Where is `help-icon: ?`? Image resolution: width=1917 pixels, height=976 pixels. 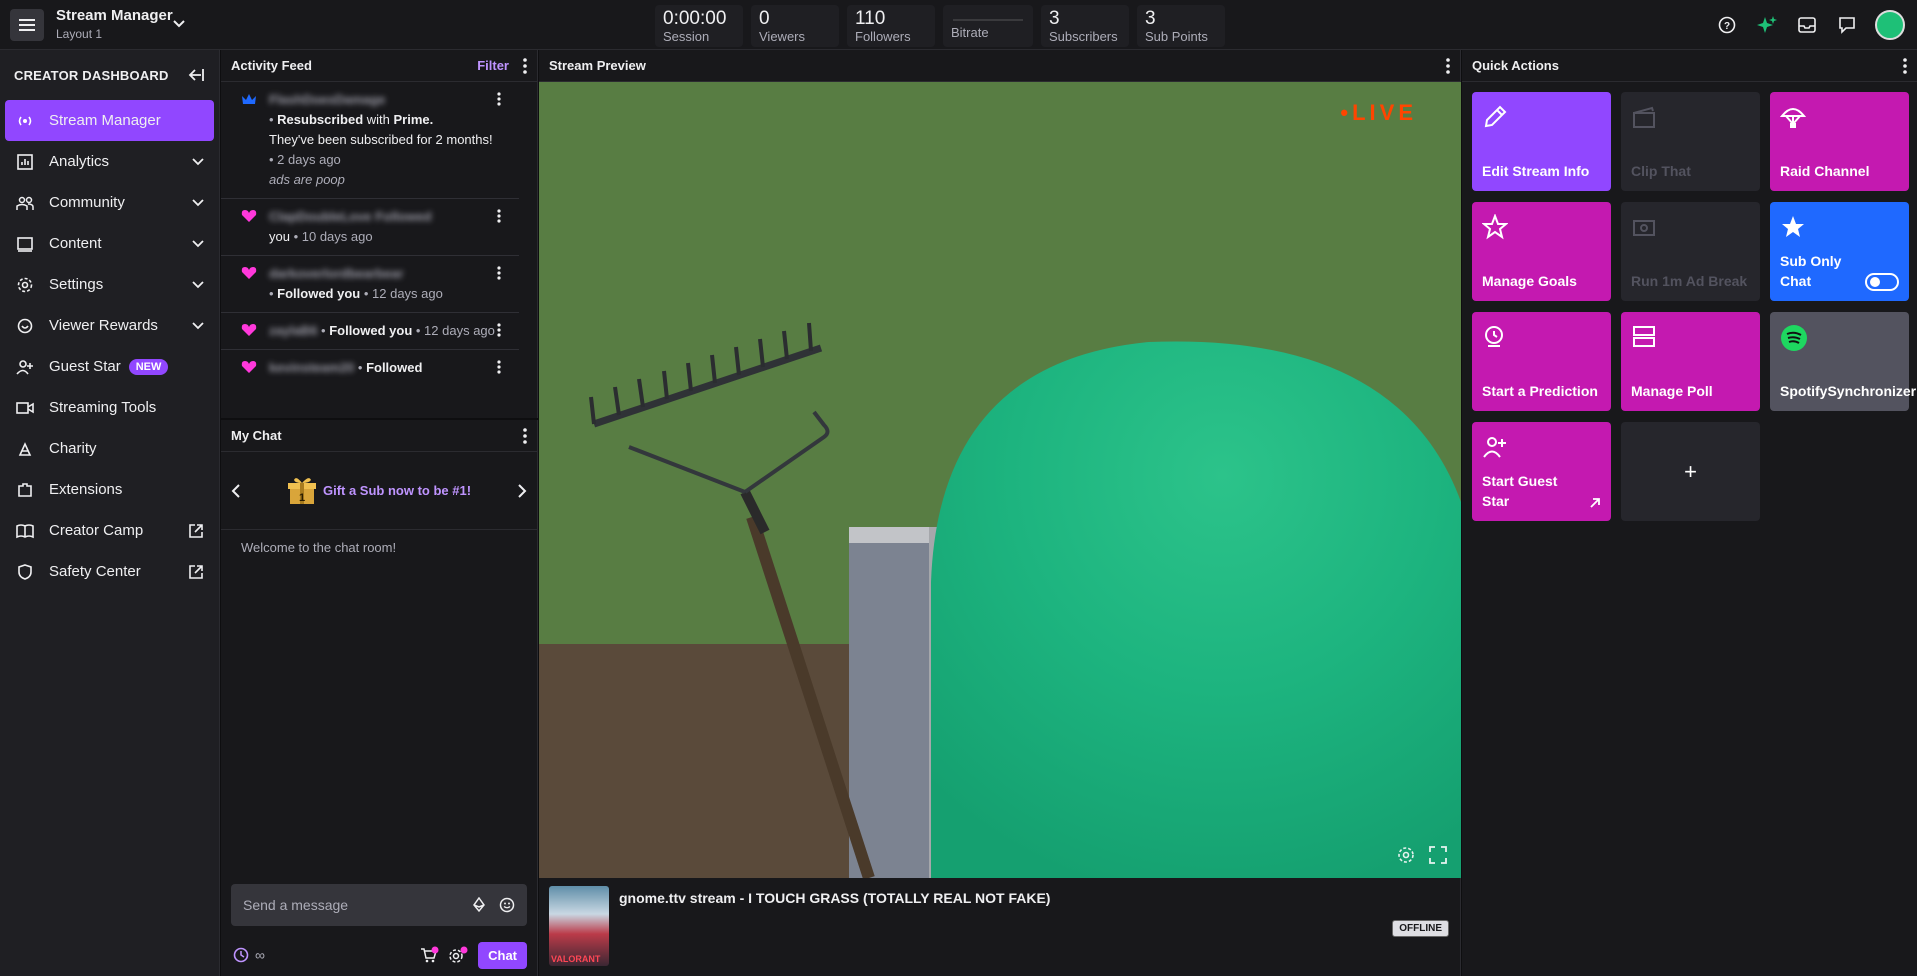 help-icon: ? is located at coordinates (1727, 25).